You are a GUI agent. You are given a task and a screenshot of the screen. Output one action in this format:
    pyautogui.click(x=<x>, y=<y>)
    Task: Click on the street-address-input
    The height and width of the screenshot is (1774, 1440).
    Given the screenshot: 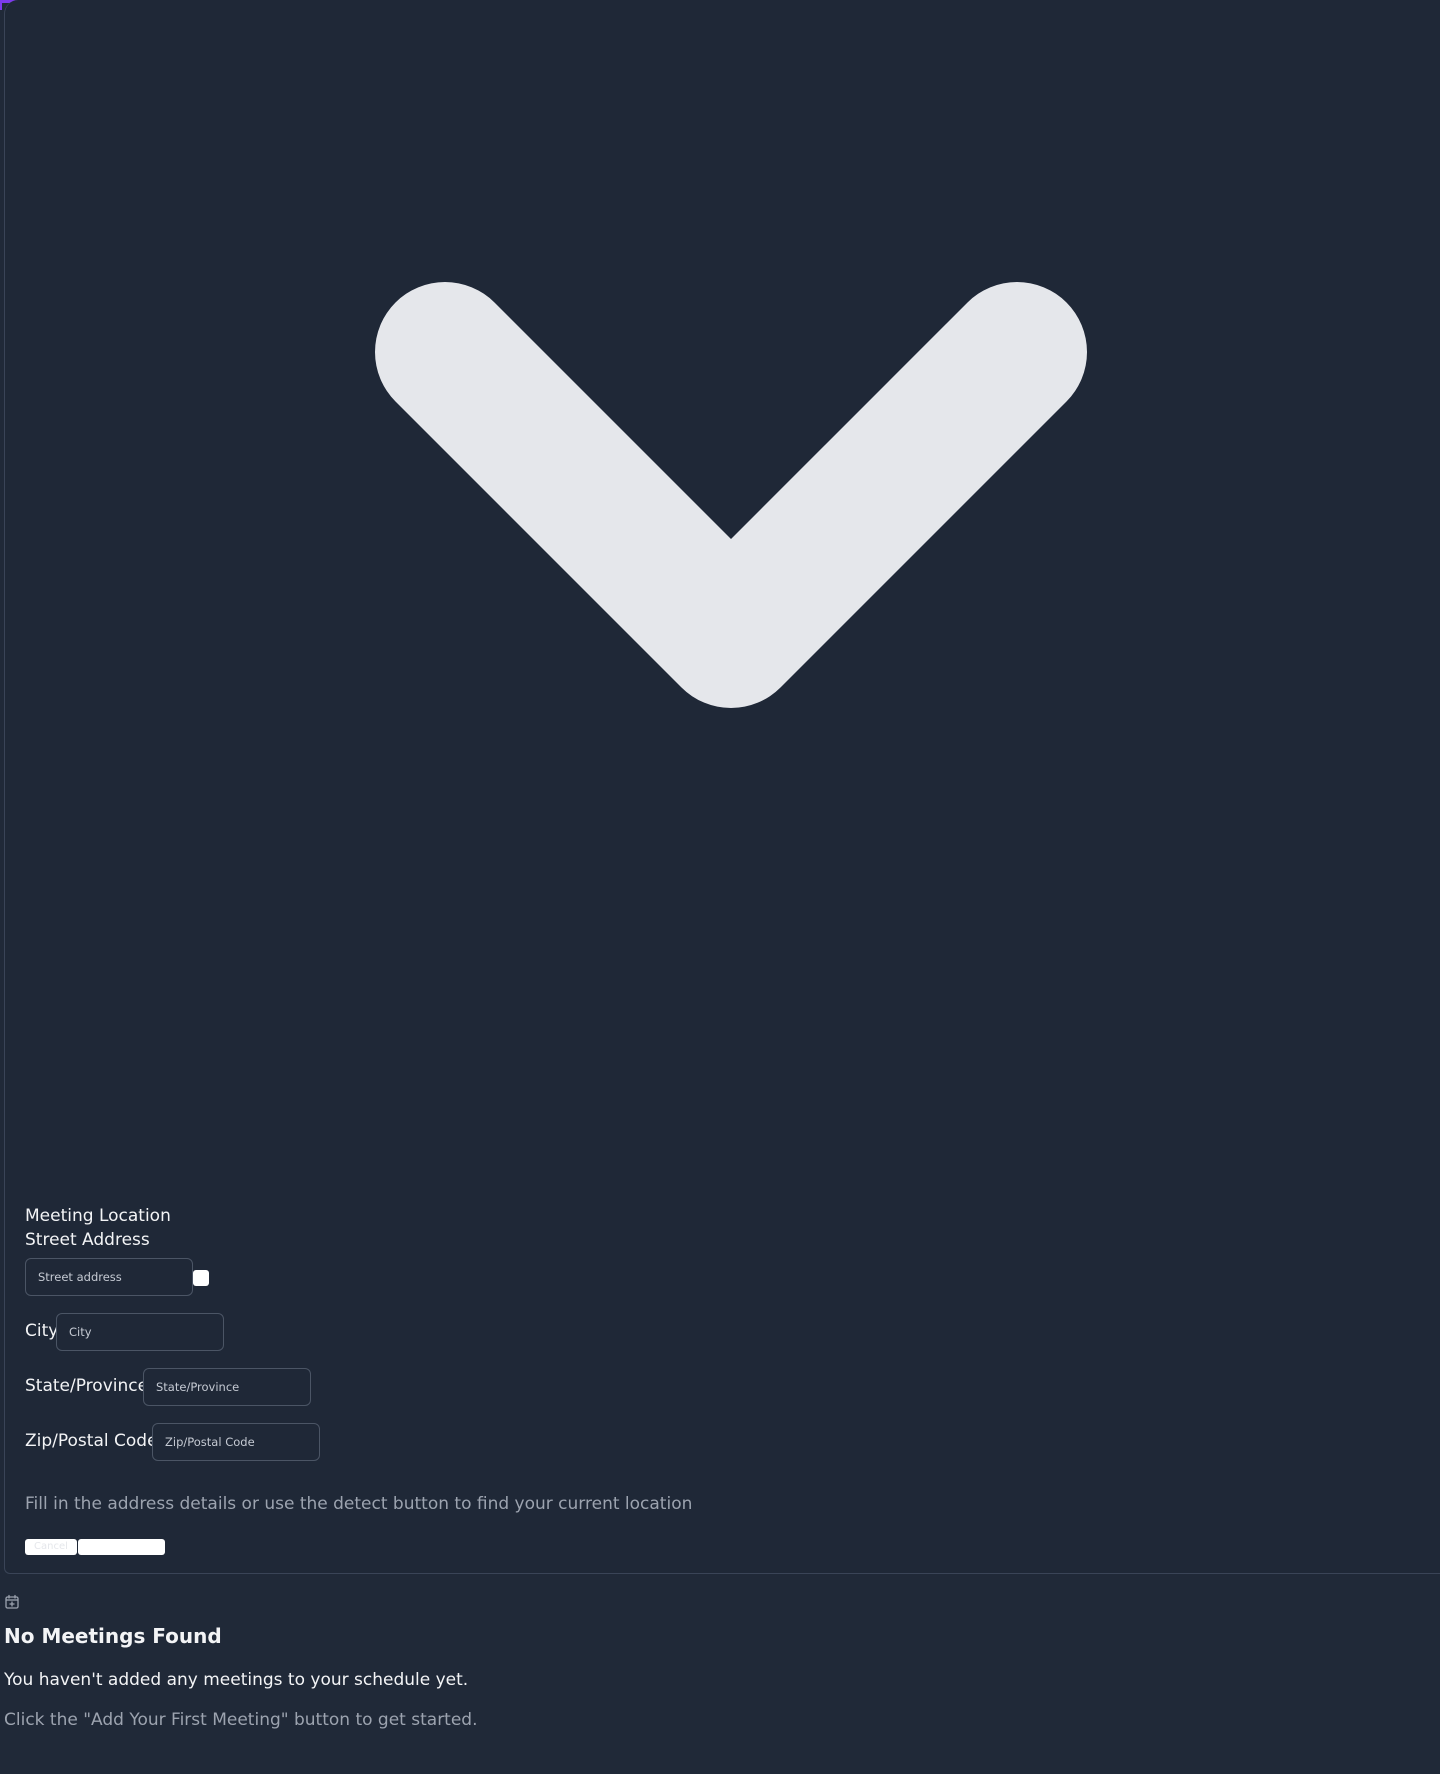 What is the action you would take?
    pyautogui.click(x=109, y=1277)
    